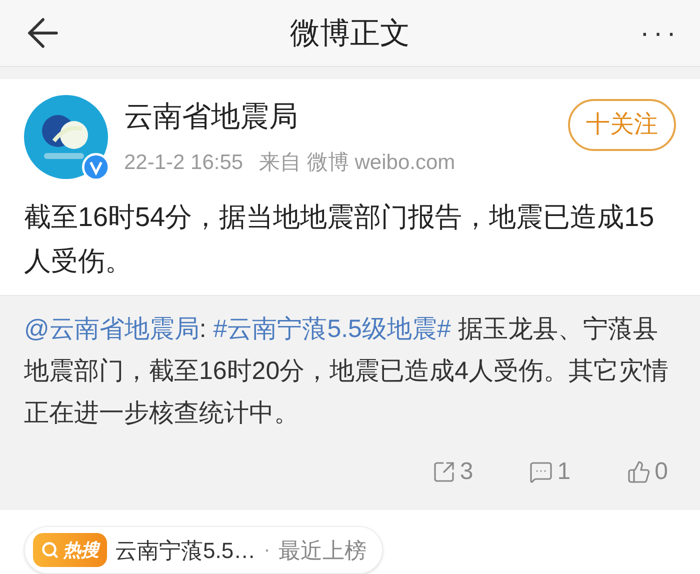 The image size is (700, 574). What do you see at coordinates (357, 163) in the screenshot?
I see `post-source: 来自 微博 weibo.com` at bounding box center [357, 163].